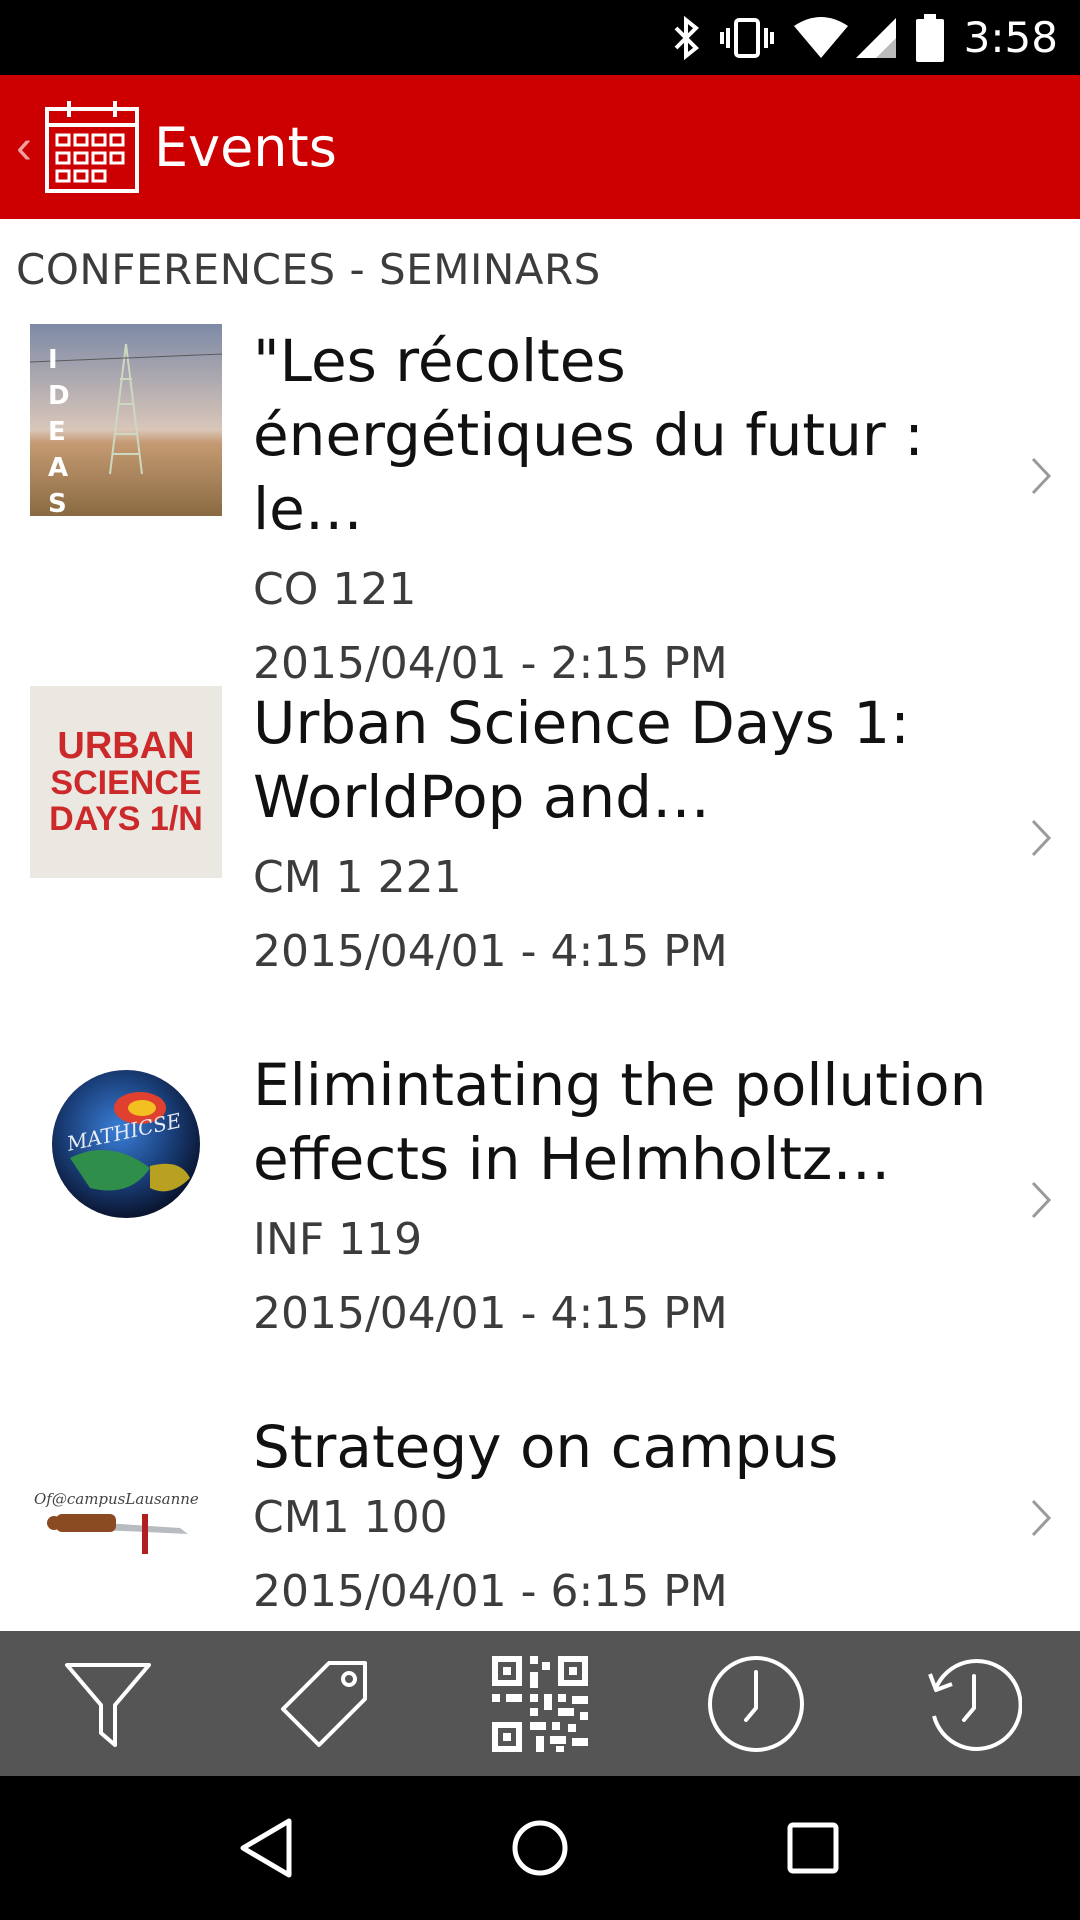 This screenshot has width=1080, height=1920. I want to click on recents-square-icon, so click(813, 1848).